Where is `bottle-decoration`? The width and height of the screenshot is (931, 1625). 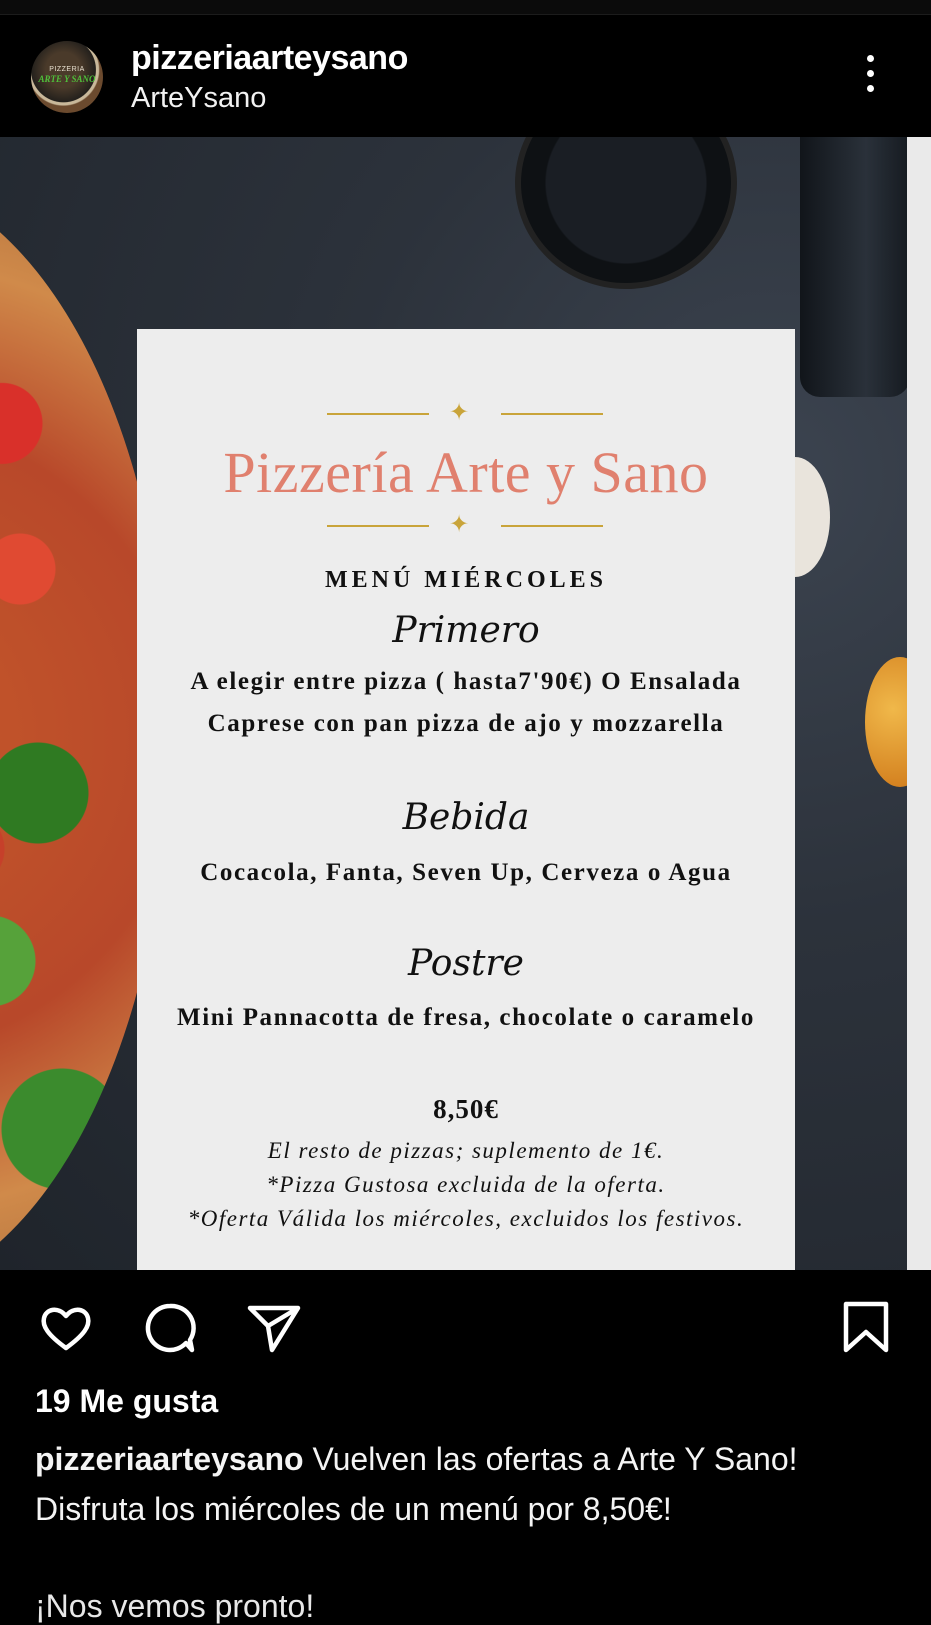
bottle-decoration is located at coordinates (853, 267).